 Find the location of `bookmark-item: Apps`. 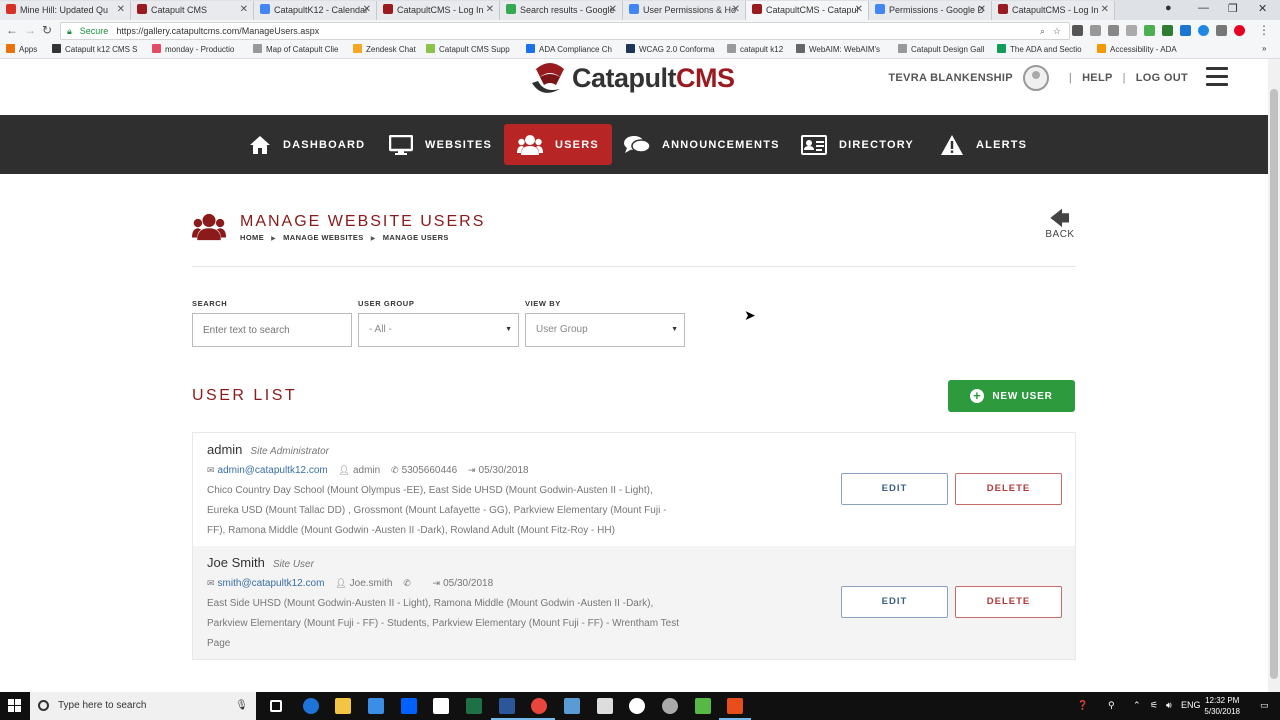

bookmark-item: Apps is located at coordinates (21, 49).